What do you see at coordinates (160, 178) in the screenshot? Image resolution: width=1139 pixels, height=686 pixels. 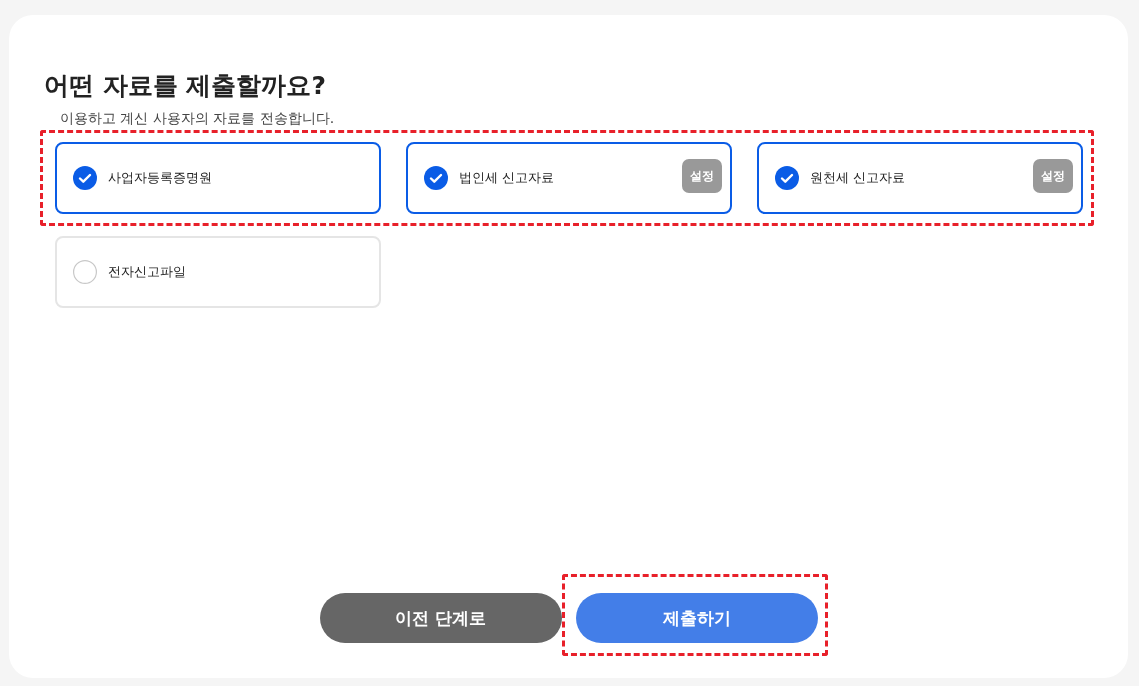 I see `option-label: 사업자등록증명원` at bounding box center [160, 178].